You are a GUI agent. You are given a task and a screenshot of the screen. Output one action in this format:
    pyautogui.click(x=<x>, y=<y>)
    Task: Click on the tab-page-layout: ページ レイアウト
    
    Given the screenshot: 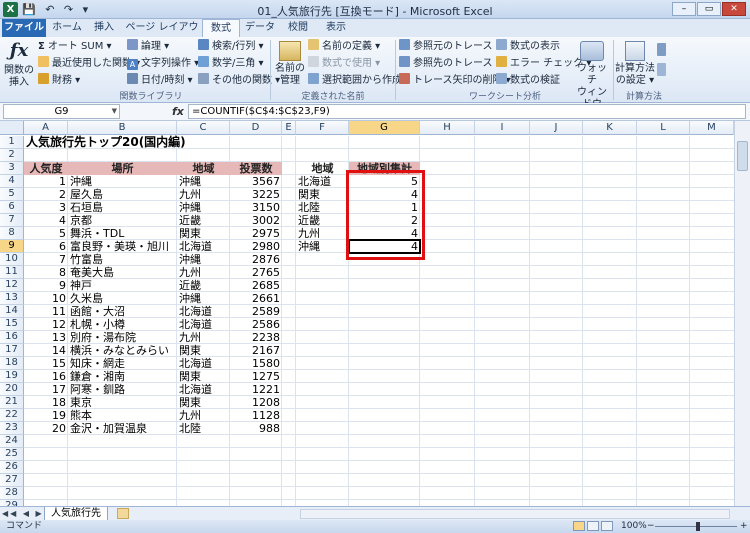 What is the action you would take?
    pyautogui.click(x=162, y=35)
    